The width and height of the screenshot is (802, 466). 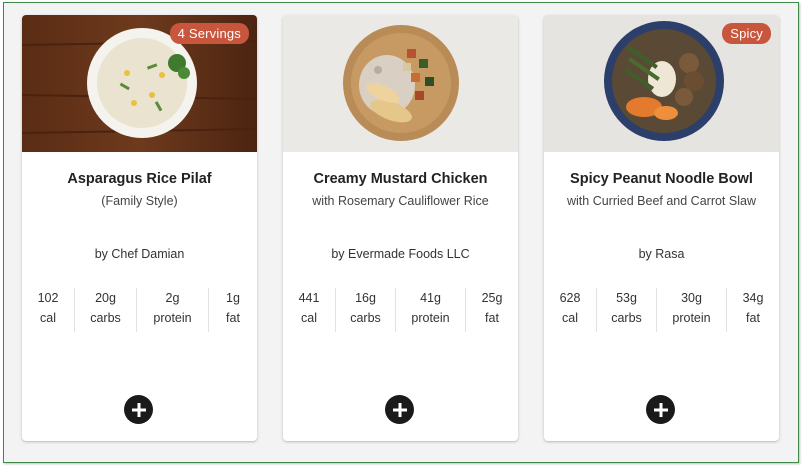 What do you see at coordinates (753, 298) in the screenshot?
I see `stat-value: 34g` at bounding box center [753, 298].